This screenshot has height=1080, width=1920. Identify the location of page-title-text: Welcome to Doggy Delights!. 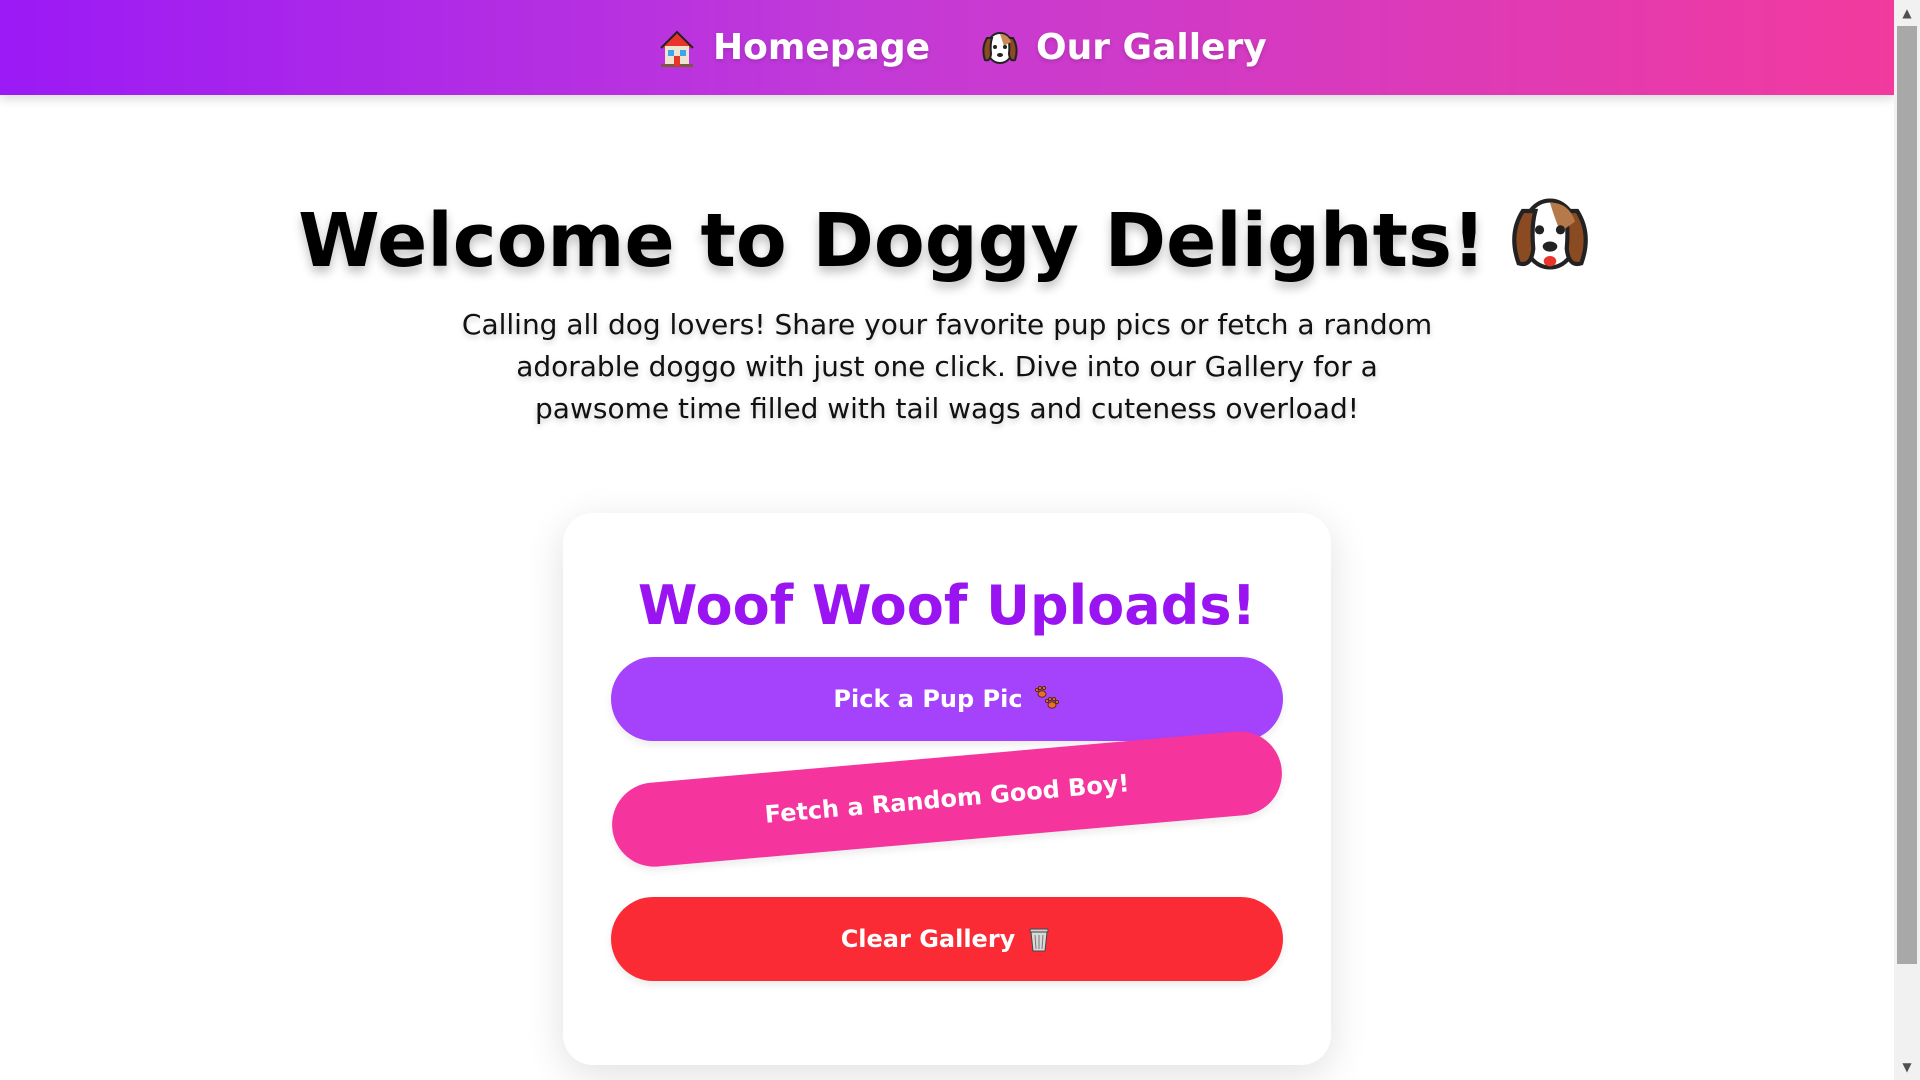
(892, 241).